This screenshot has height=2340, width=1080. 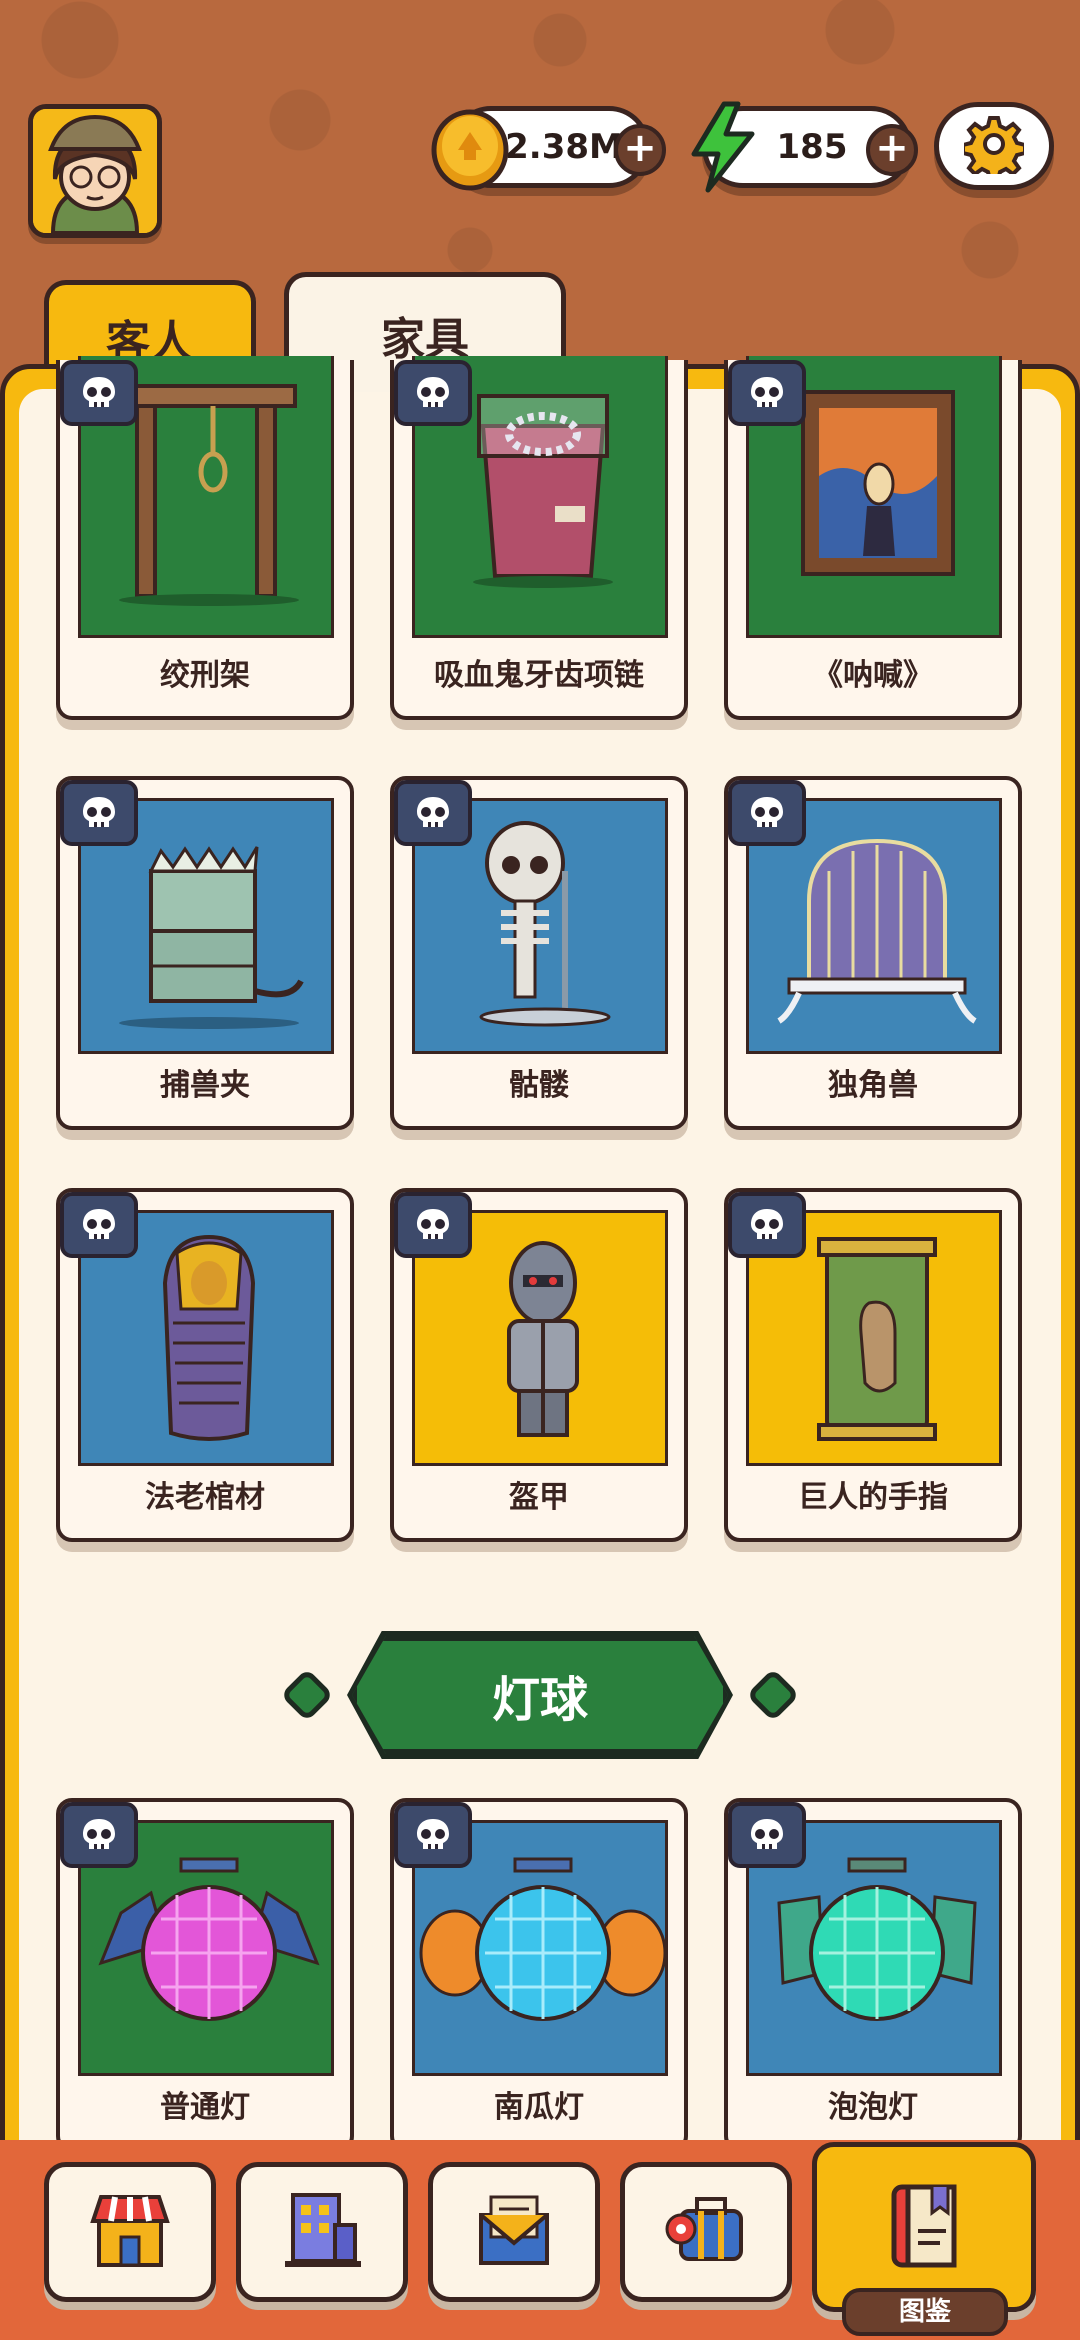 I want to click on card-label: 巨人的手指, so click(x=873, y=1497).